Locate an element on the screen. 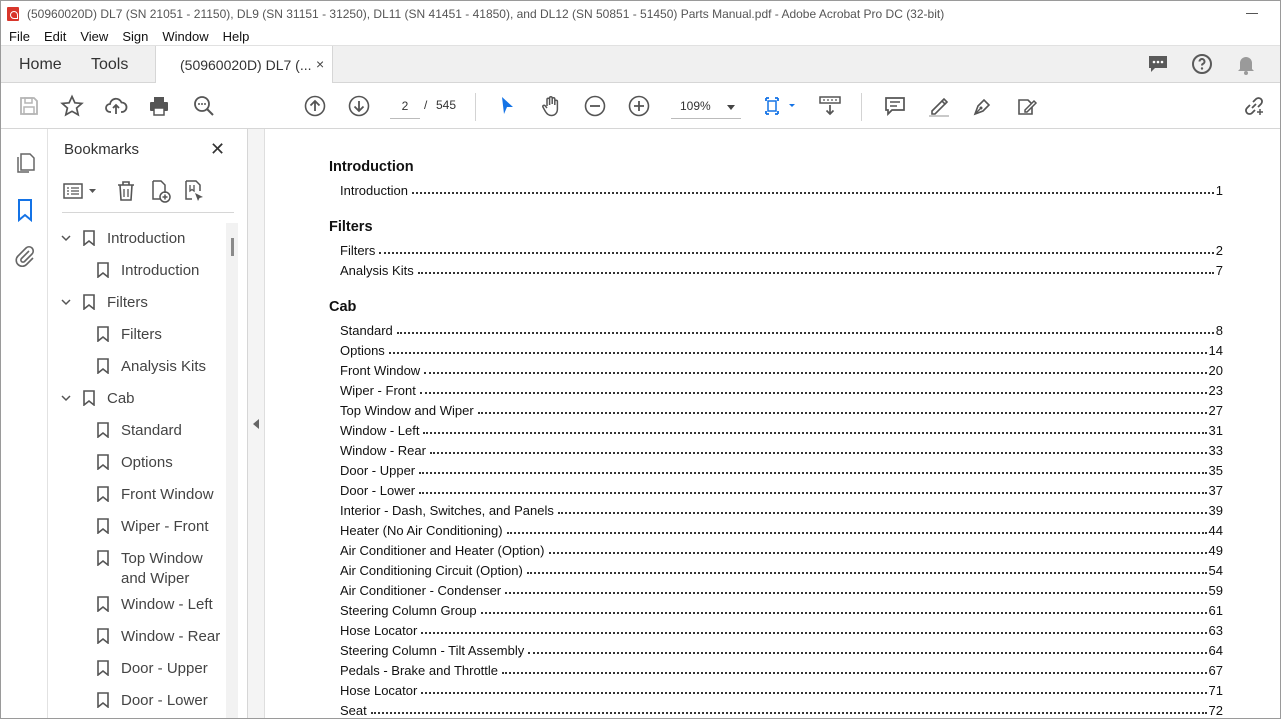 This screenshot has height=719, width=1281. tab-document: (50960020D) DL7 (... × is located at coordinates (244, 65).